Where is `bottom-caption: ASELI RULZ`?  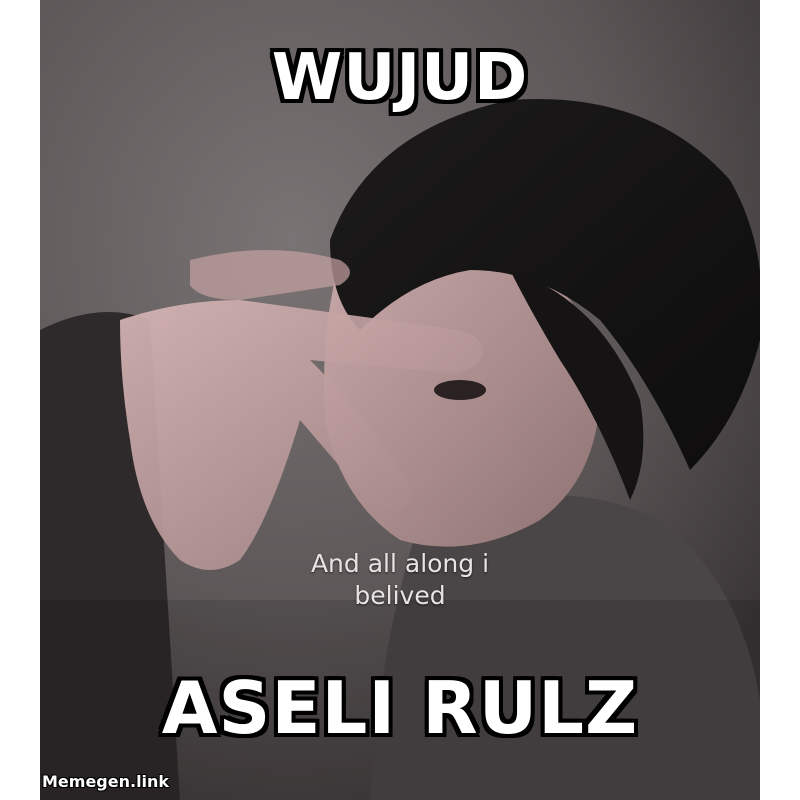
bottom-caption: ASELI RULZ is located at coordinates (400, 708).